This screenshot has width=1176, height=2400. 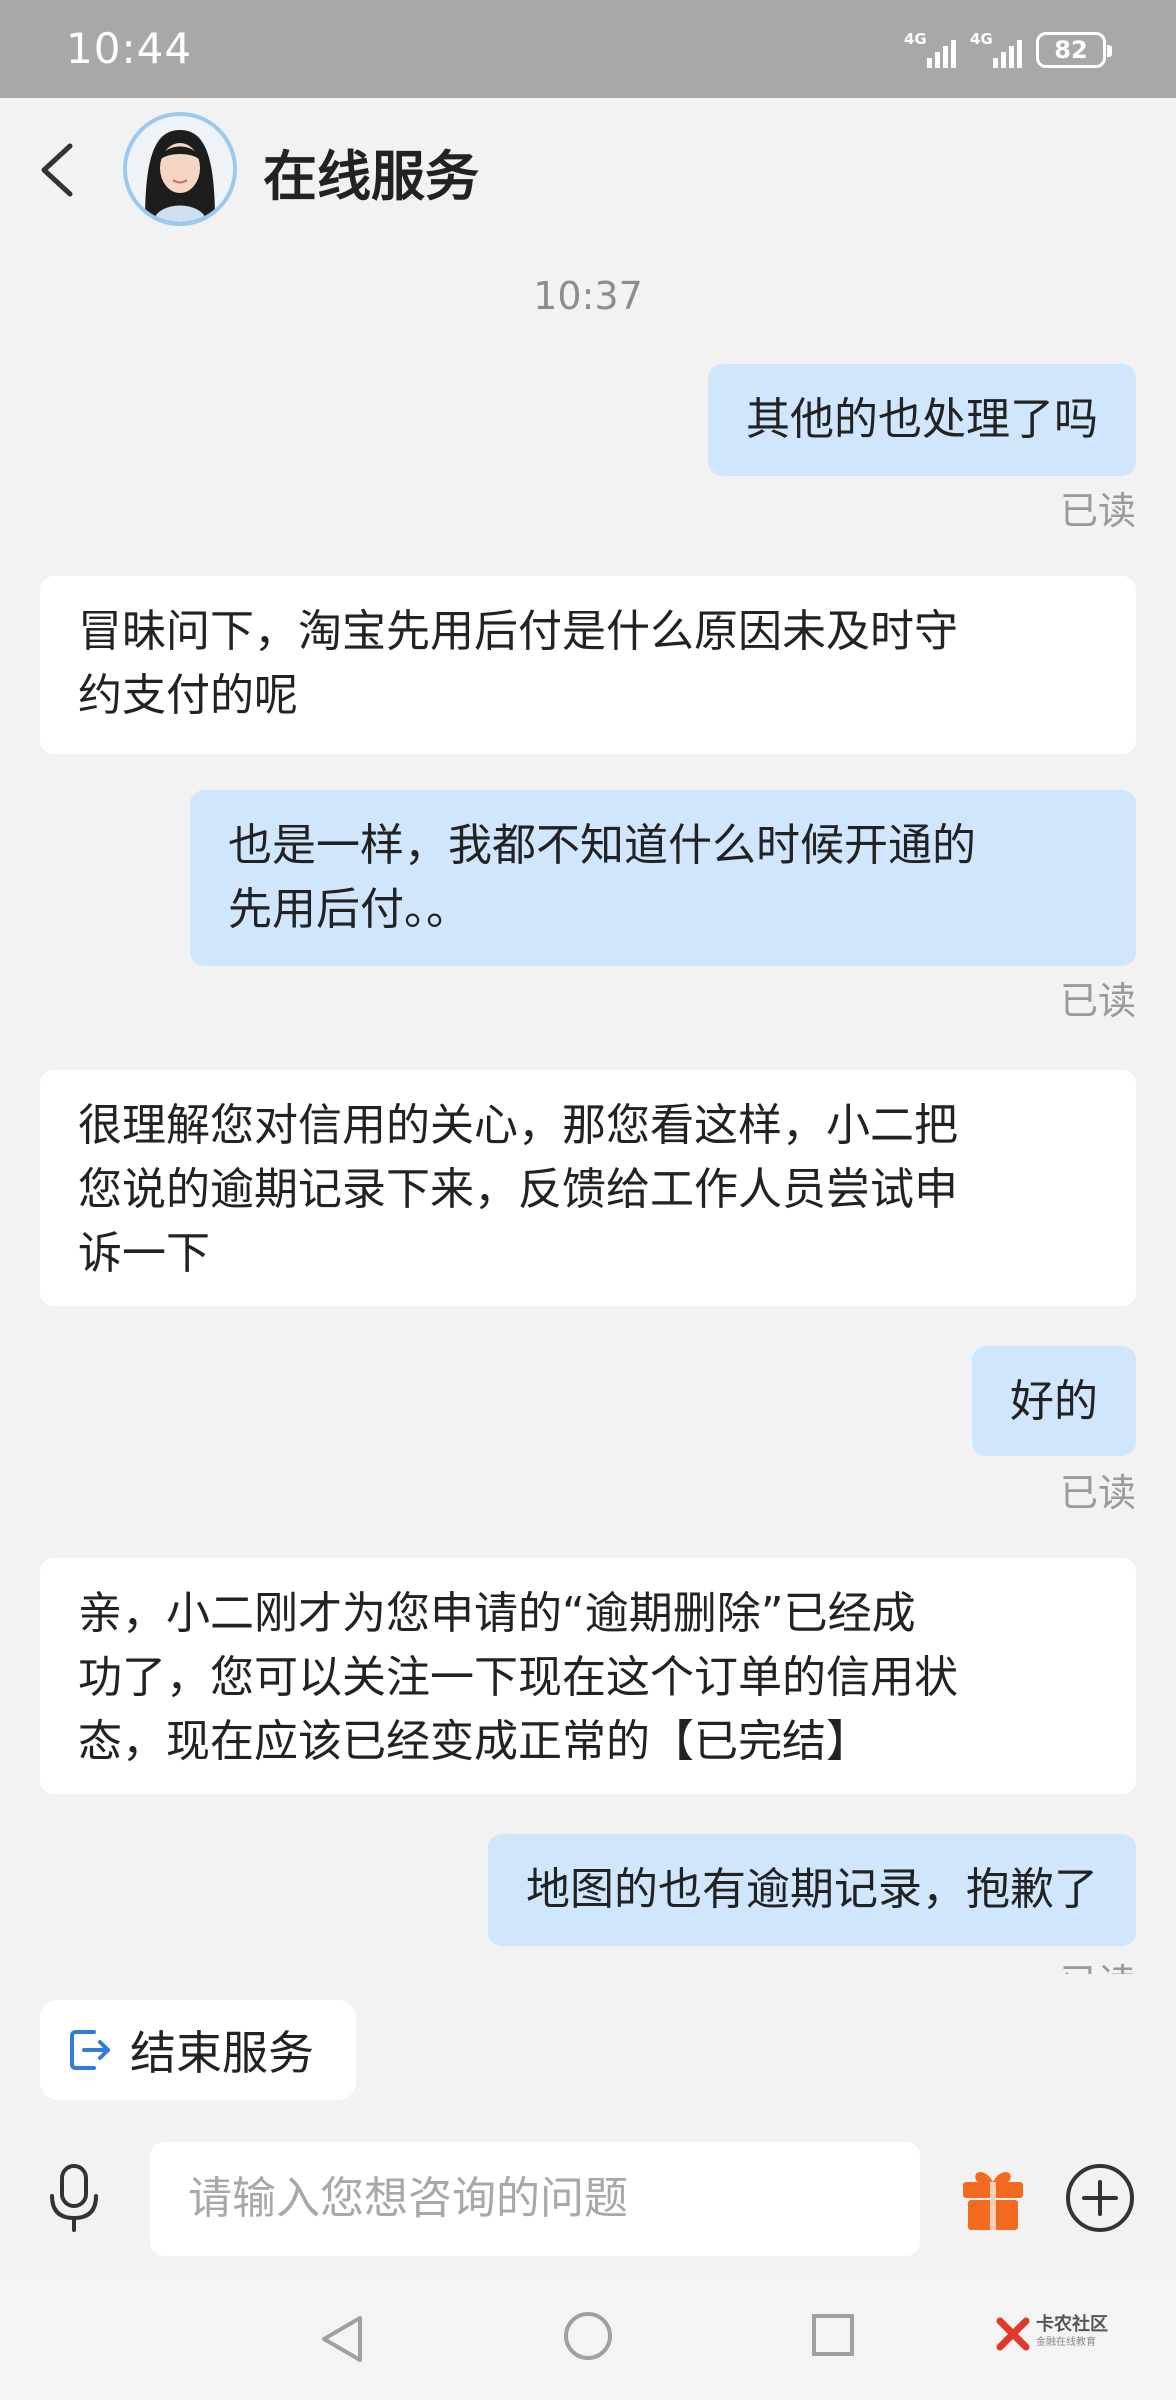 I want to click on user-message-bubble: 好的, so click(x=1054, y=1401).